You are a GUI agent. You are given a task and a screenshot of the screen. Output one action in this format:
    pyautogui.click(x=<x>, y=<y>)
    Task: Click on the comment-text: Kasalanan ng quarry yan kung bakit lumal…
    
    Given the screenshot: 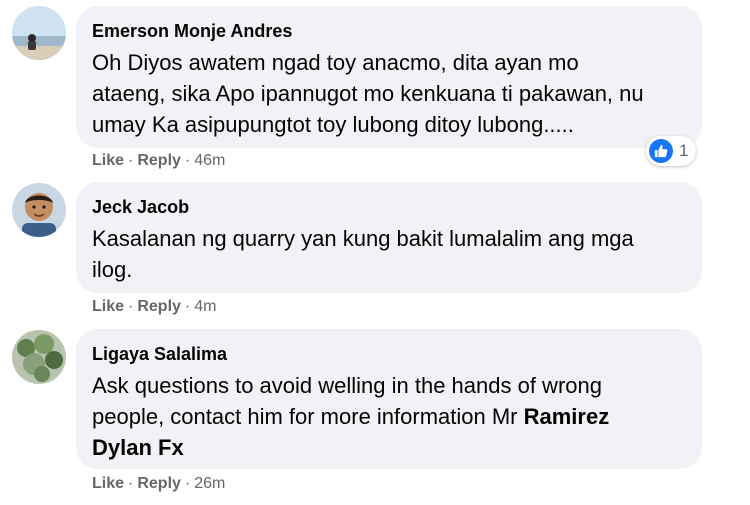 What is the action you would take?
    pyautogui.click(x=363, y=254)
    